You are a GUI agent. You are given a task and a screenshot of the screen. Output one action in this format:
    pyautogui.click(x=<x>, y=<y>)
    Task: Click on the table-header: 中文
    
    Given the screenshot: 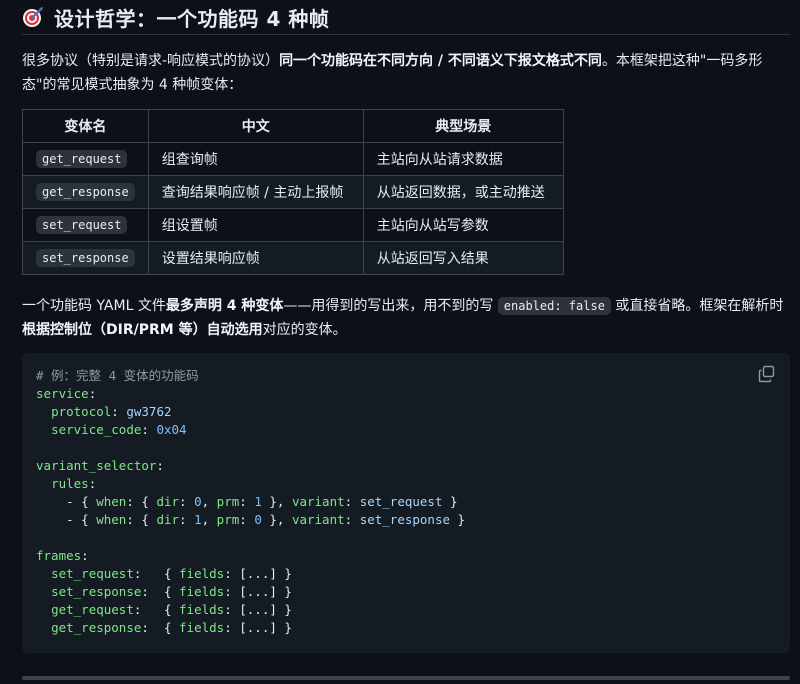 What is the action you would take?
    pyautogui.click(x=255, y=126)
    